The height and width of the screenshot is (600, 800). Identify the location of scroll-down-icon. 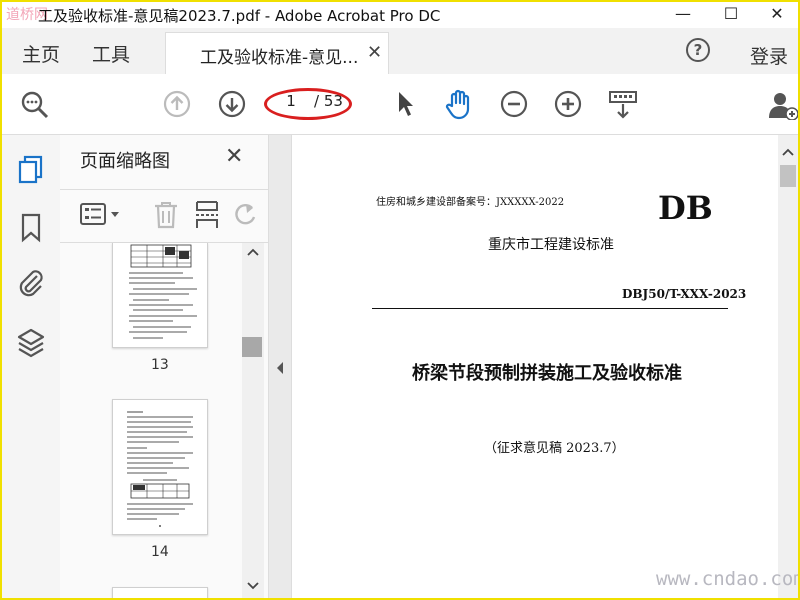
(253, 586).